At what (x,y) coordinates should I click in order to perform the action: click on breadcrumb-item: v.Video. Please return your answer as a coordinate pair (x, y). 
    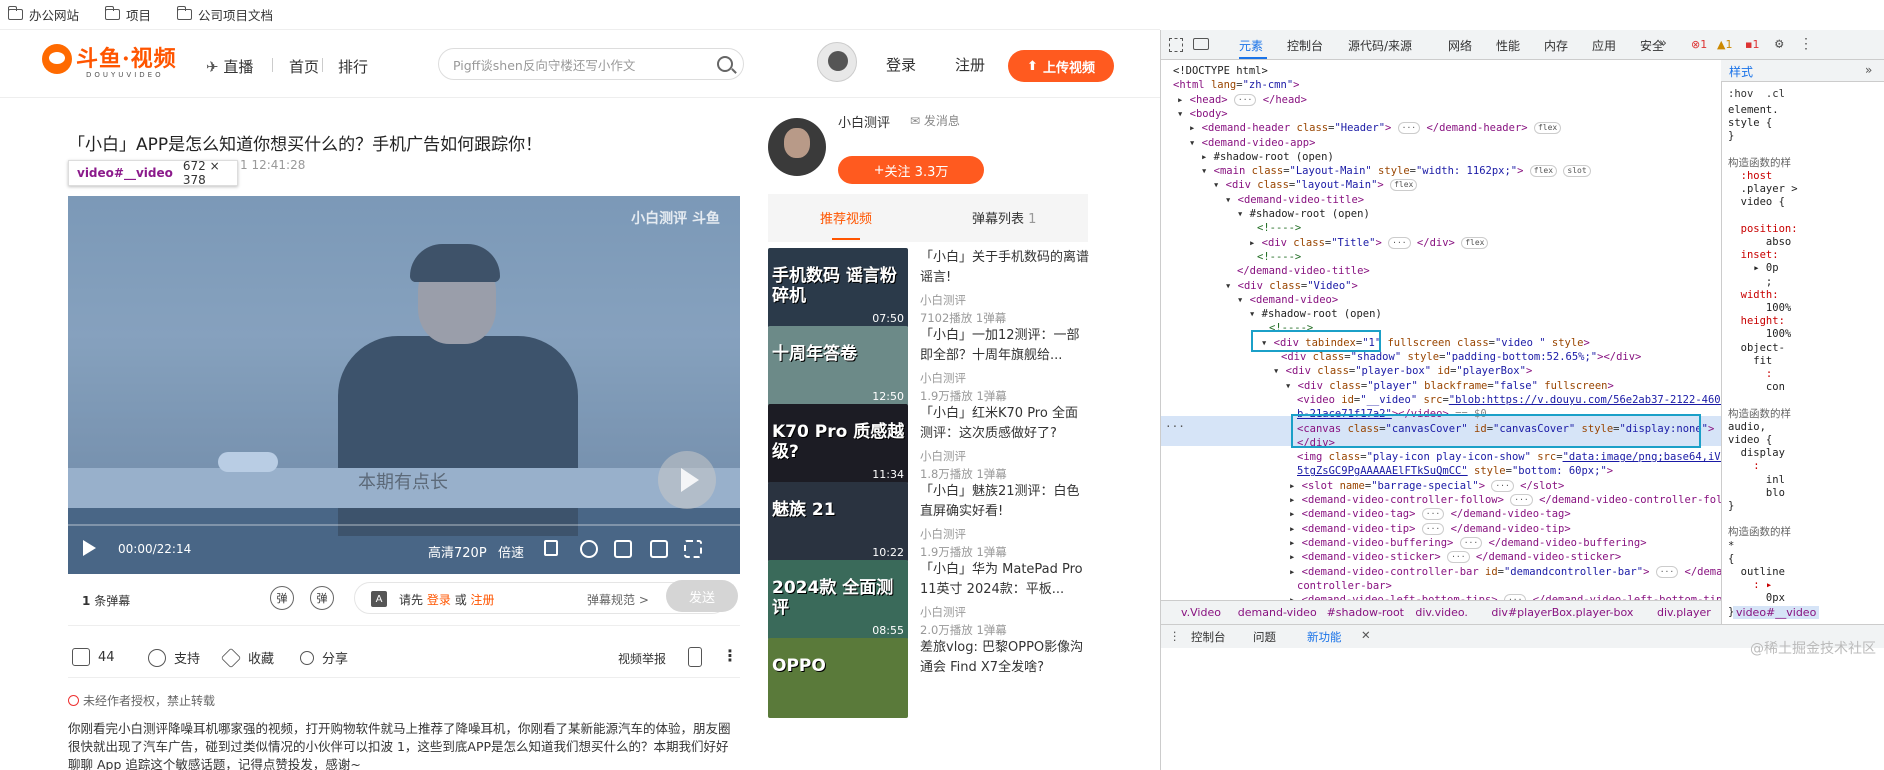
    Looking at the image, I should click on (1201, 612).